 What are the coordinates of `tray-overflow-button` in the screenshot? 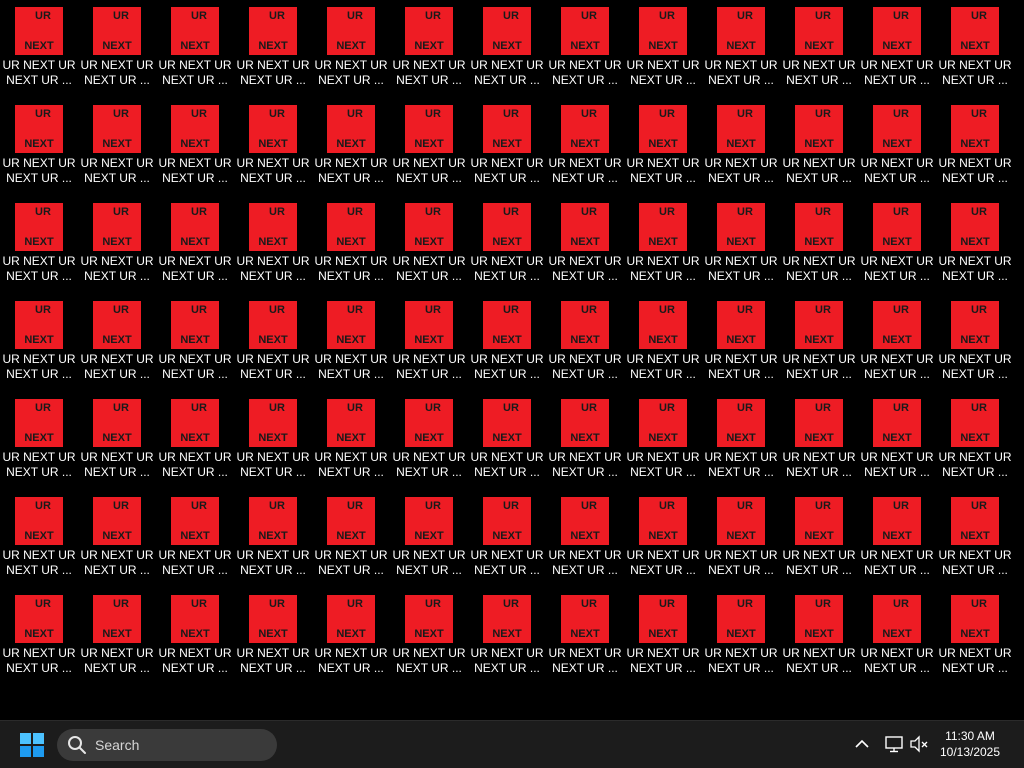 It's located at (862, 744).